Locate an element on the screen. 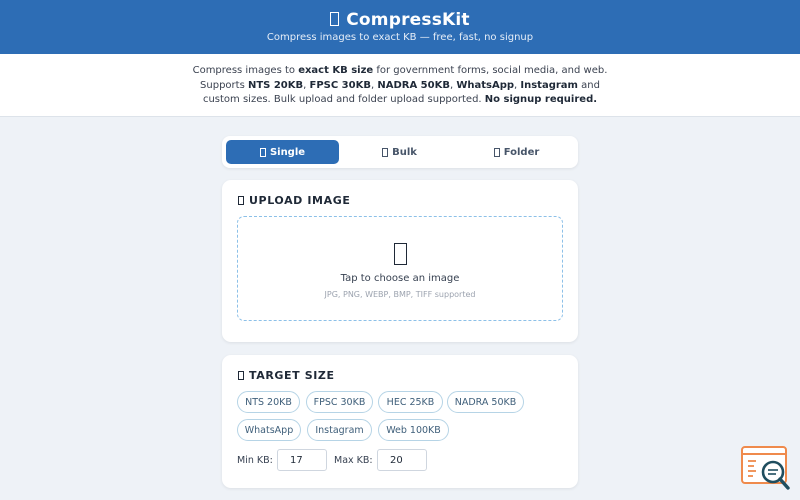 Image resolution: width=800 pixels, height=500 pixels. tab-bulk: Bulk is located at coordinates (399, 152).